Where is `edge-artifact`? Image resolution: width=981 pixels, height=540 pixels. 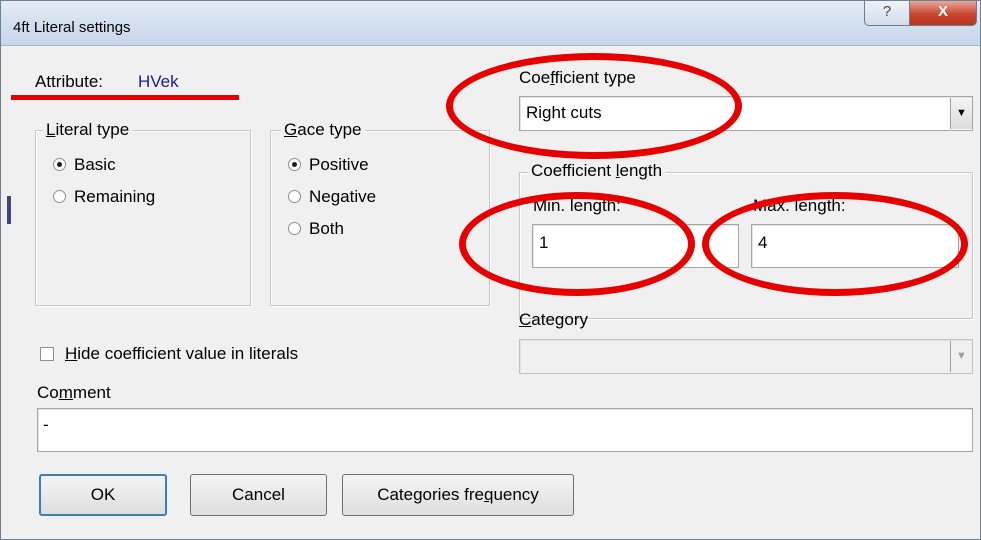
edge-artifact is located at coordinates (9, 210).